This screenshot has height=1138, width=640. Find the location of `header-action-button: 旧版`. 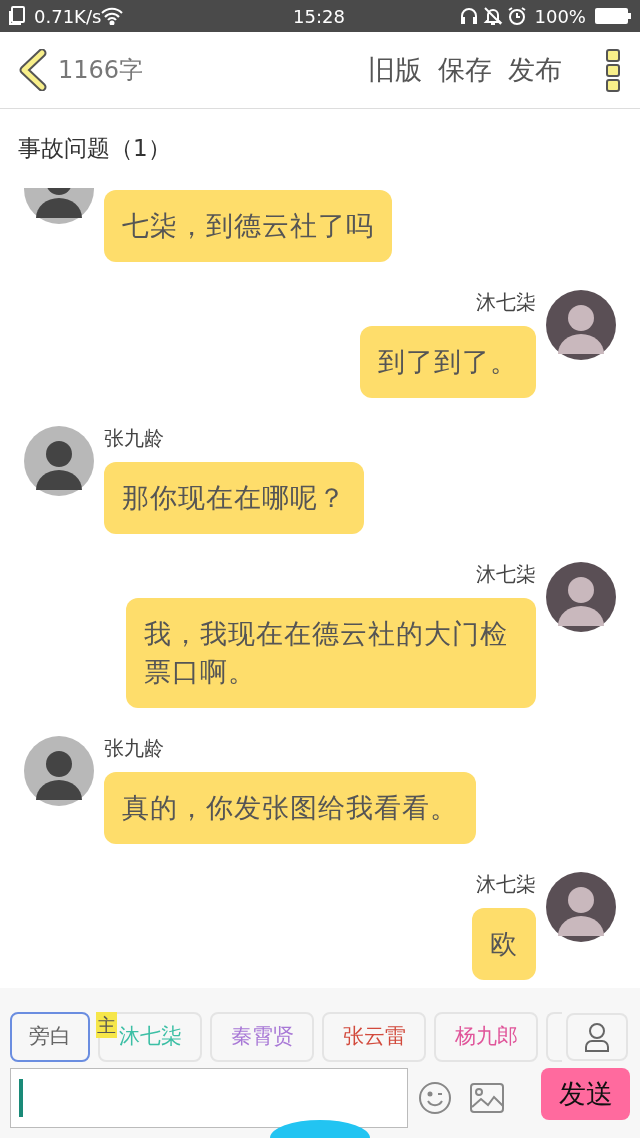

header-action-button: 旧版 is located at coordinates (395, 70).